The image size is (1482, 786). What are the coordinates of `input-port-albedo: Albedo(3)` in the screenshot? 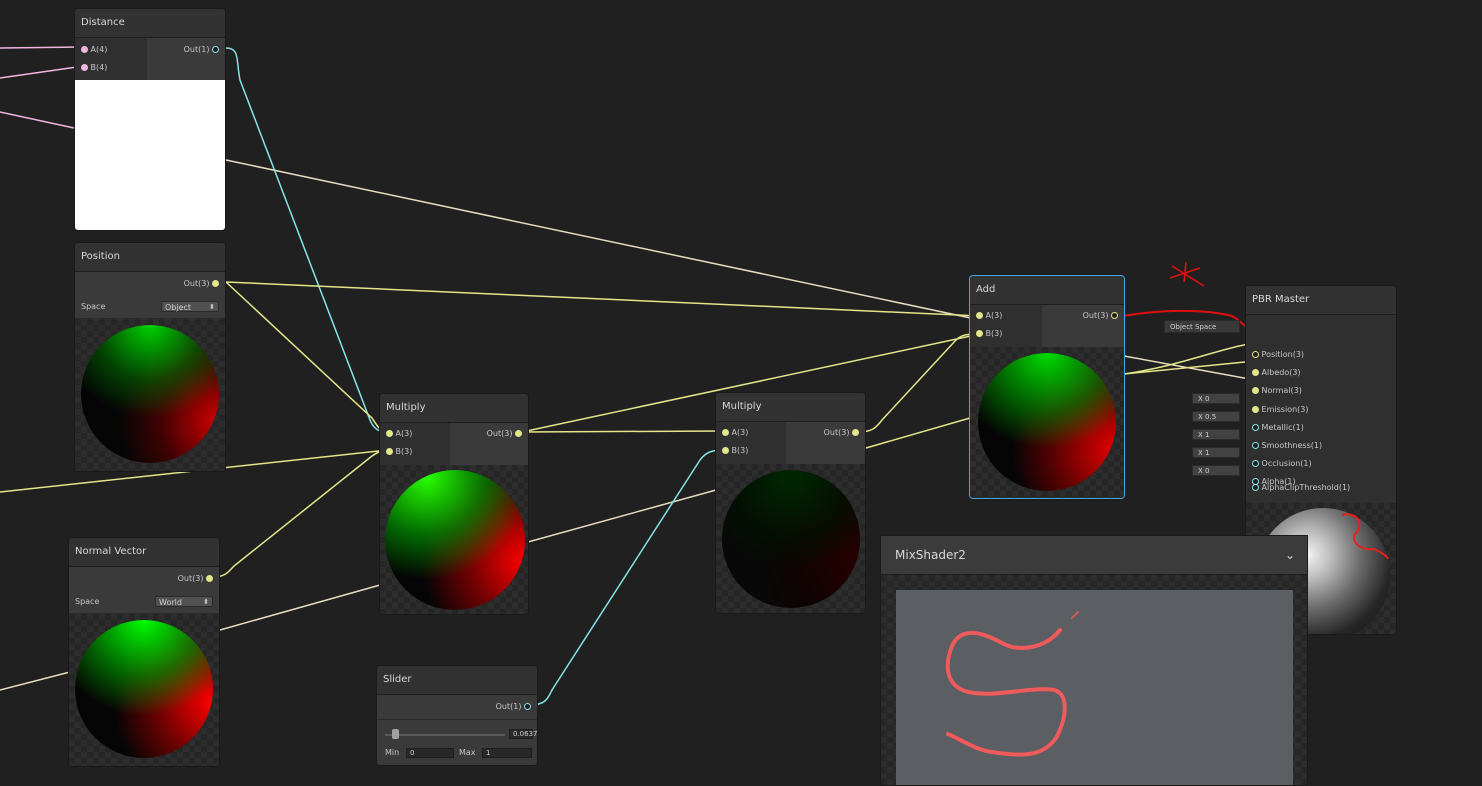 It's located at (1276, 373).